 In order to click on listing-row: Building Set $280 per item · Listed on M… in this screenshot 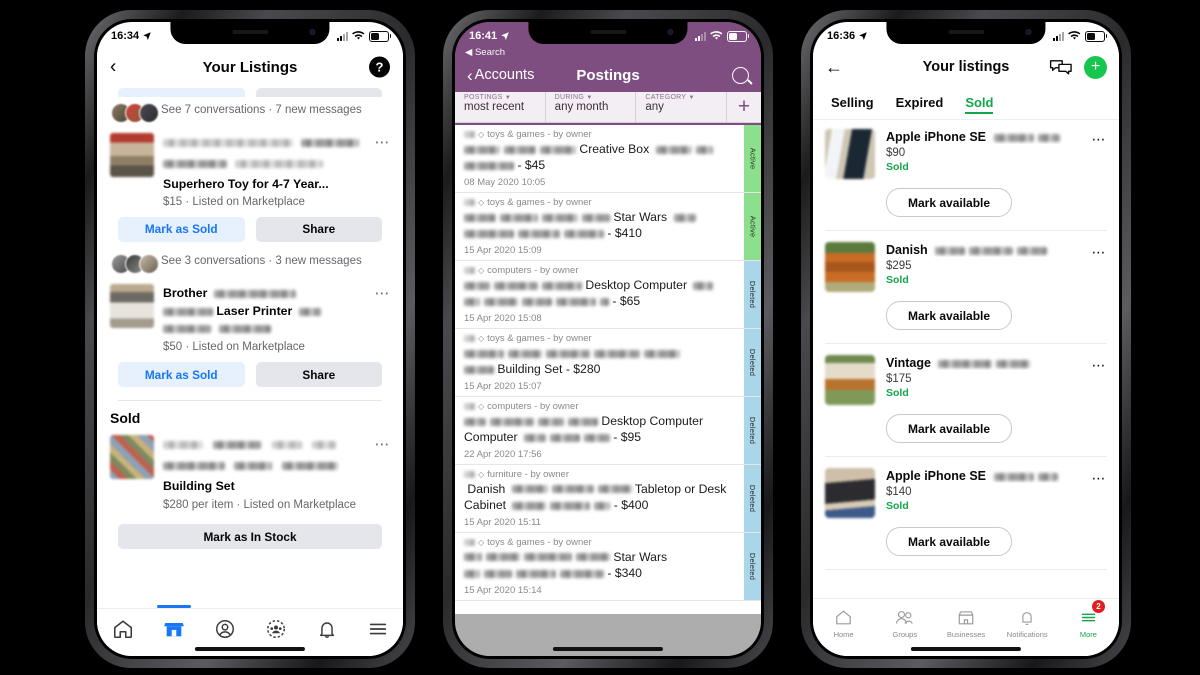, I will do `click(250, 472)`.